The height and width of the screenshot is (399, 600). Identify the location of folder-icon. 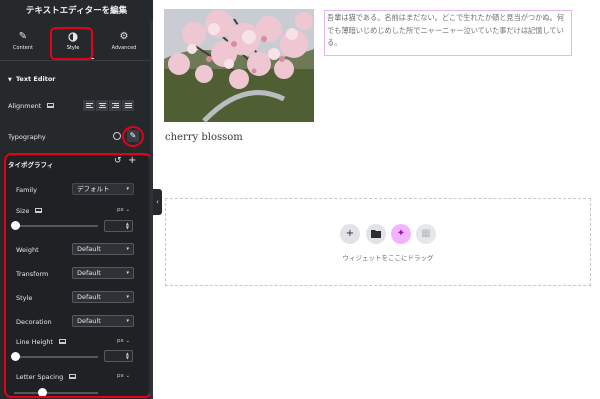
(376, 233).